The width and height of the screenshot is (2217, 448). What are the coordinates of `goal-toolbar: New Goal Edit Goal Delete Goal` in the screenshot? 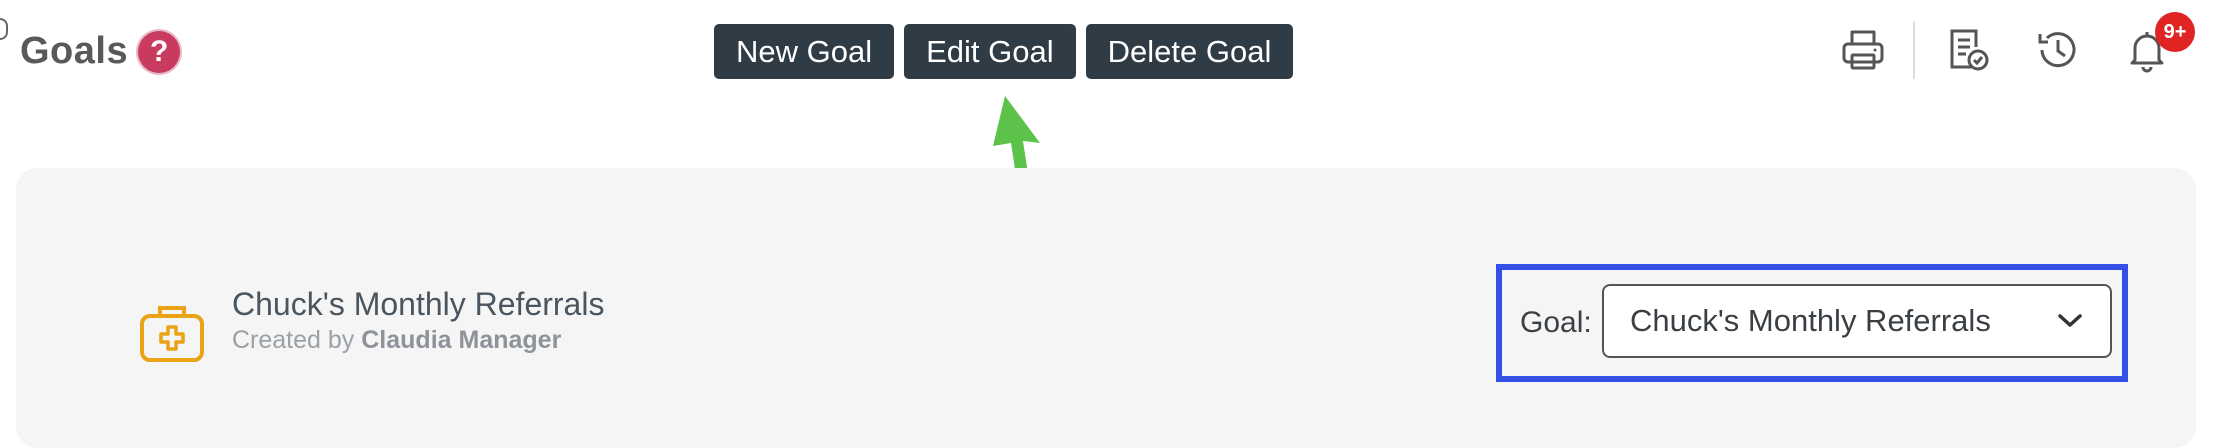 It's located at (1004, 51).